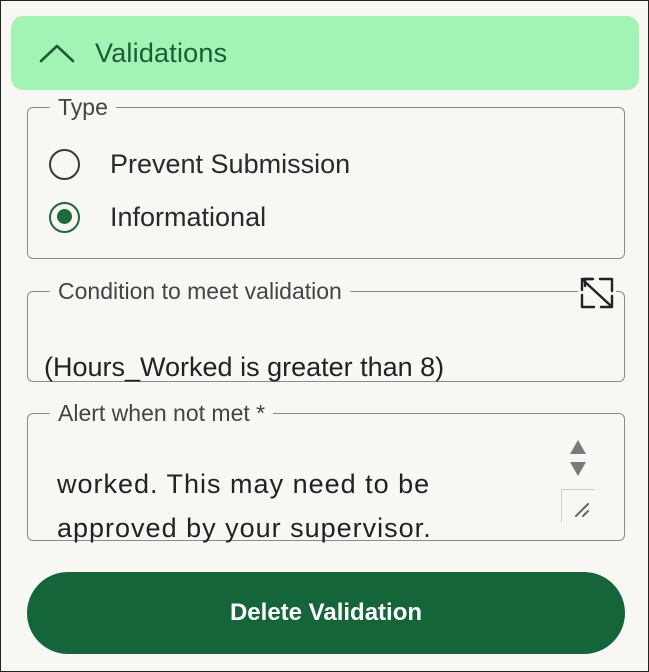  Describe the element at coordinates (230, 164) in the screenshot. I see `radio-label-prevent-submission: Prevent Submission` at that location.